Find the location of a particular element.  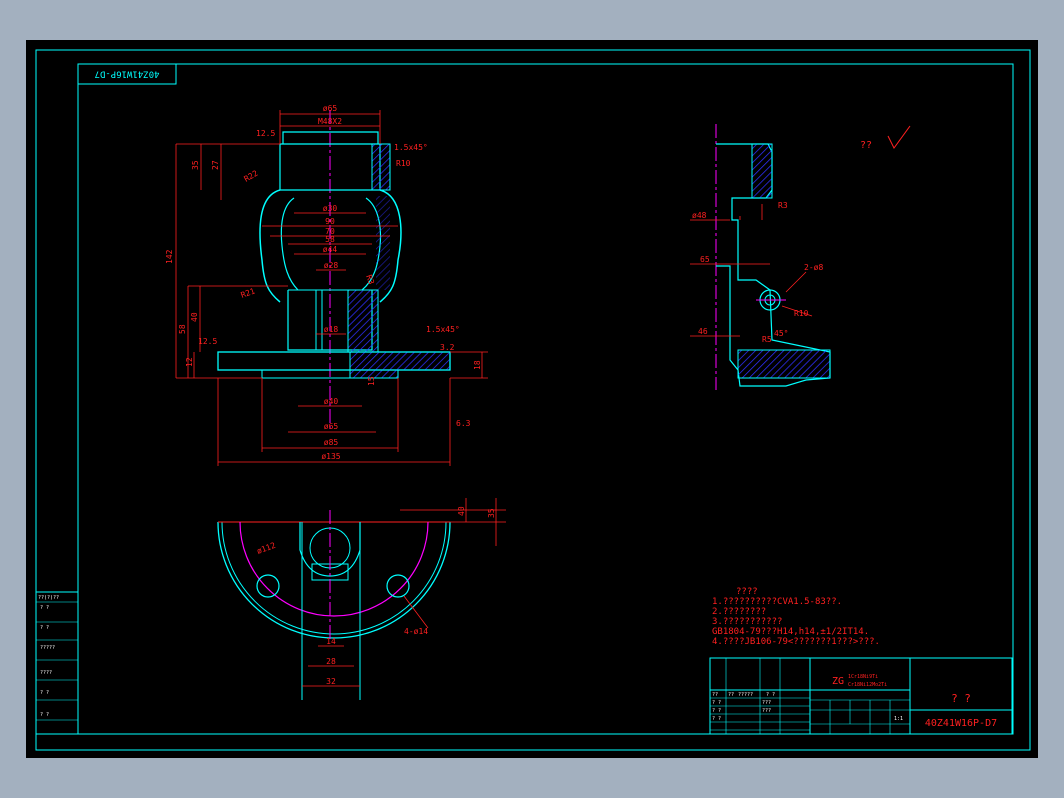

svg-text: M48X2 is located at coordinates (330, 121).